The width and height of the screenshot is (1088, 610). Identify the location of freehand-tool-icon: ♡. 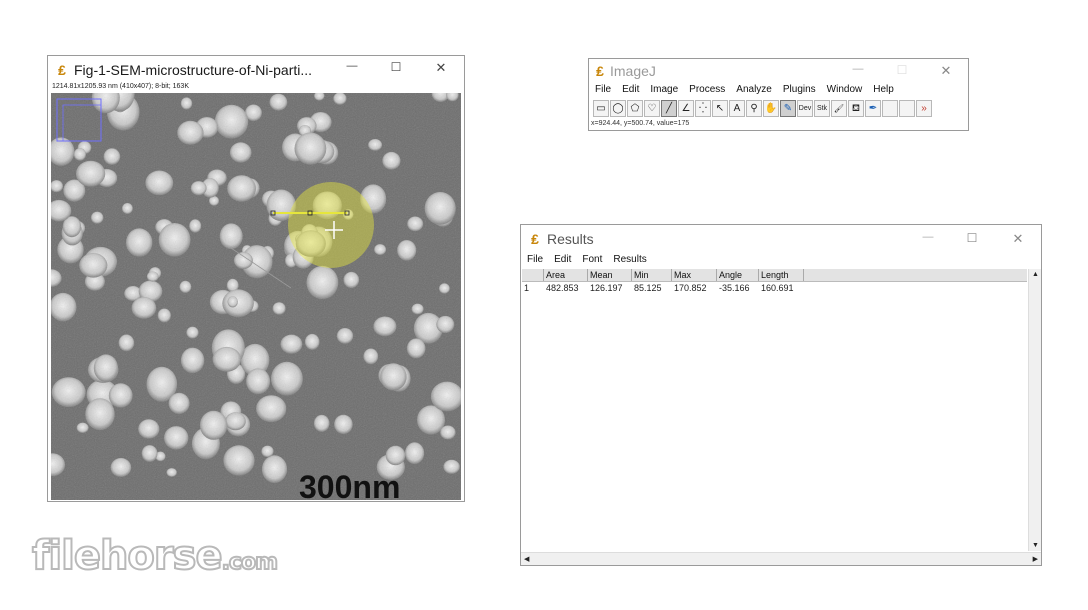
(652, 108).